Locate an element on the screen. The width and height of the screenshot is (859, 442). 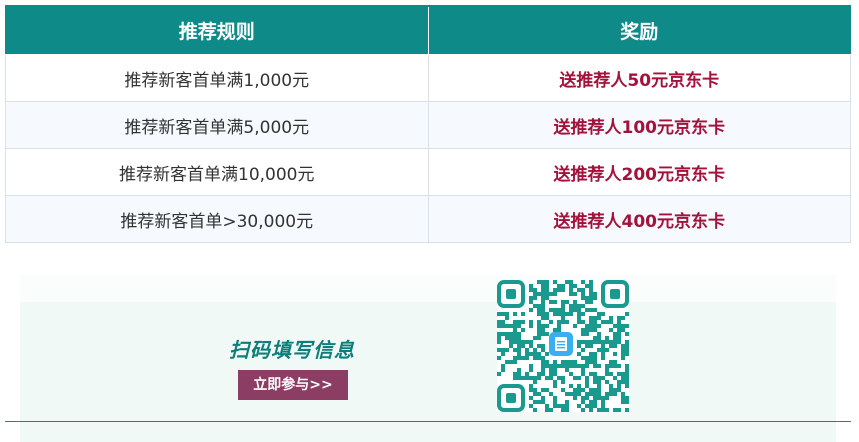
table-row: 推荐新客首单满10,000元 送推荐人200元京东卡 is located at coordinates (428, 172).